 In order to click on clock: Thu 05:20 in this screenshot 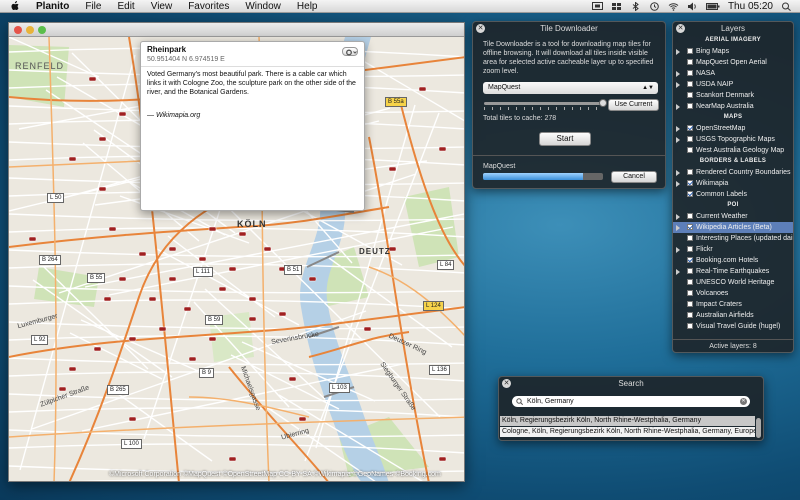, I will do `click(750, 6)`.